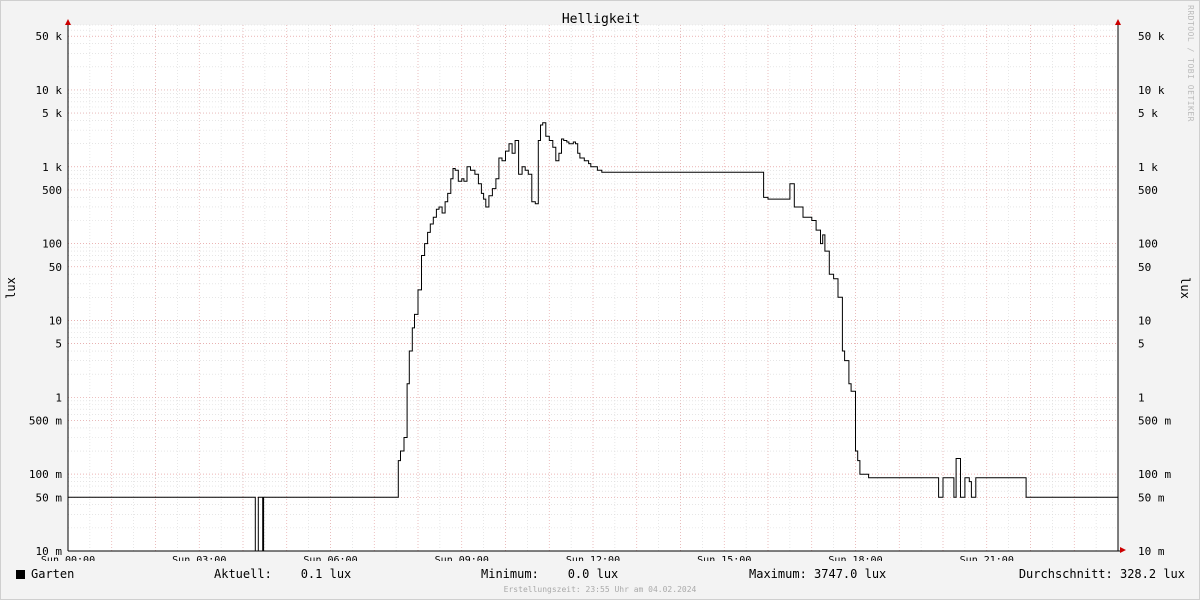  Describe the element at coordinates (52, 190) in the screenshot. I see `y-tick-label-left: 500` at that location.